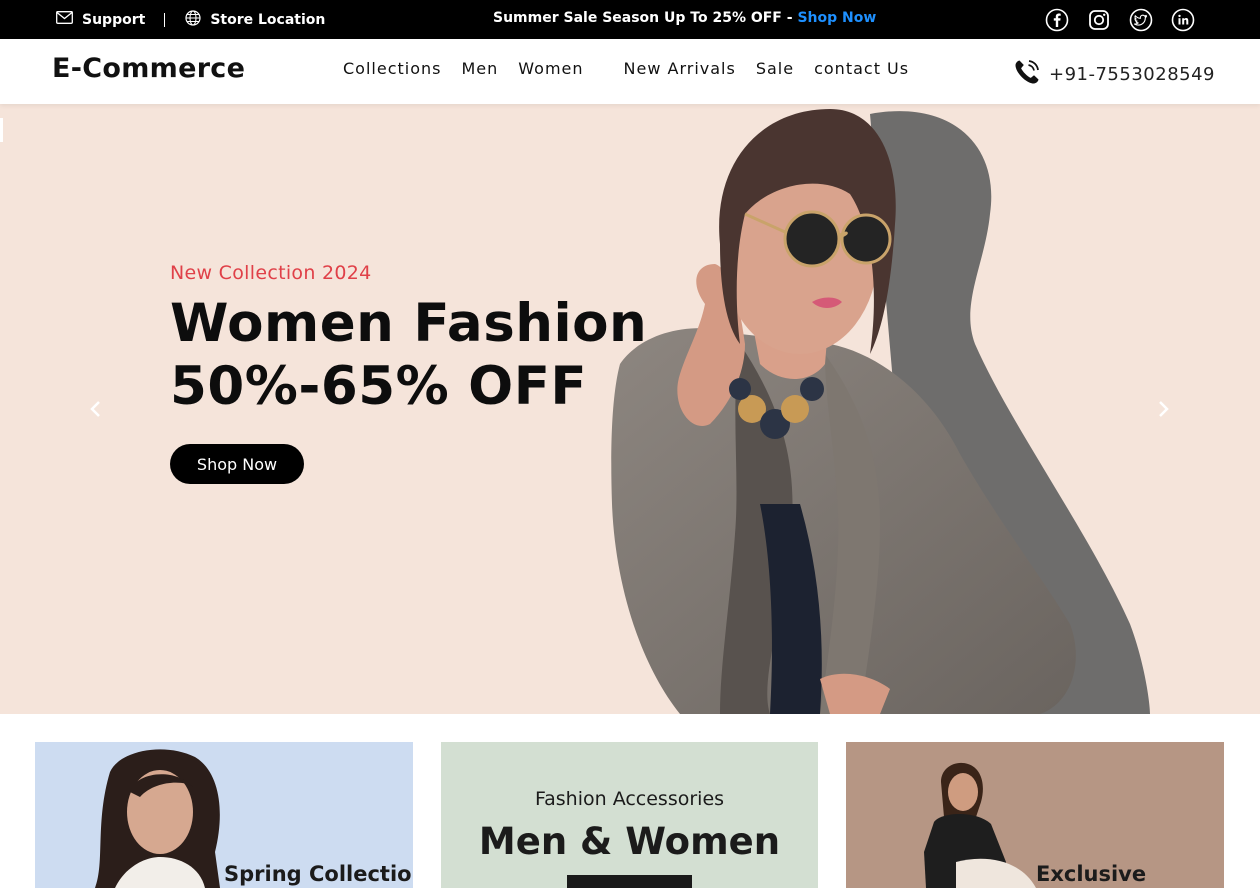 The width and height of the screenshot is (1260, 888). I want to click on spring-collection-card: Spring Collection, so click(224, 815).